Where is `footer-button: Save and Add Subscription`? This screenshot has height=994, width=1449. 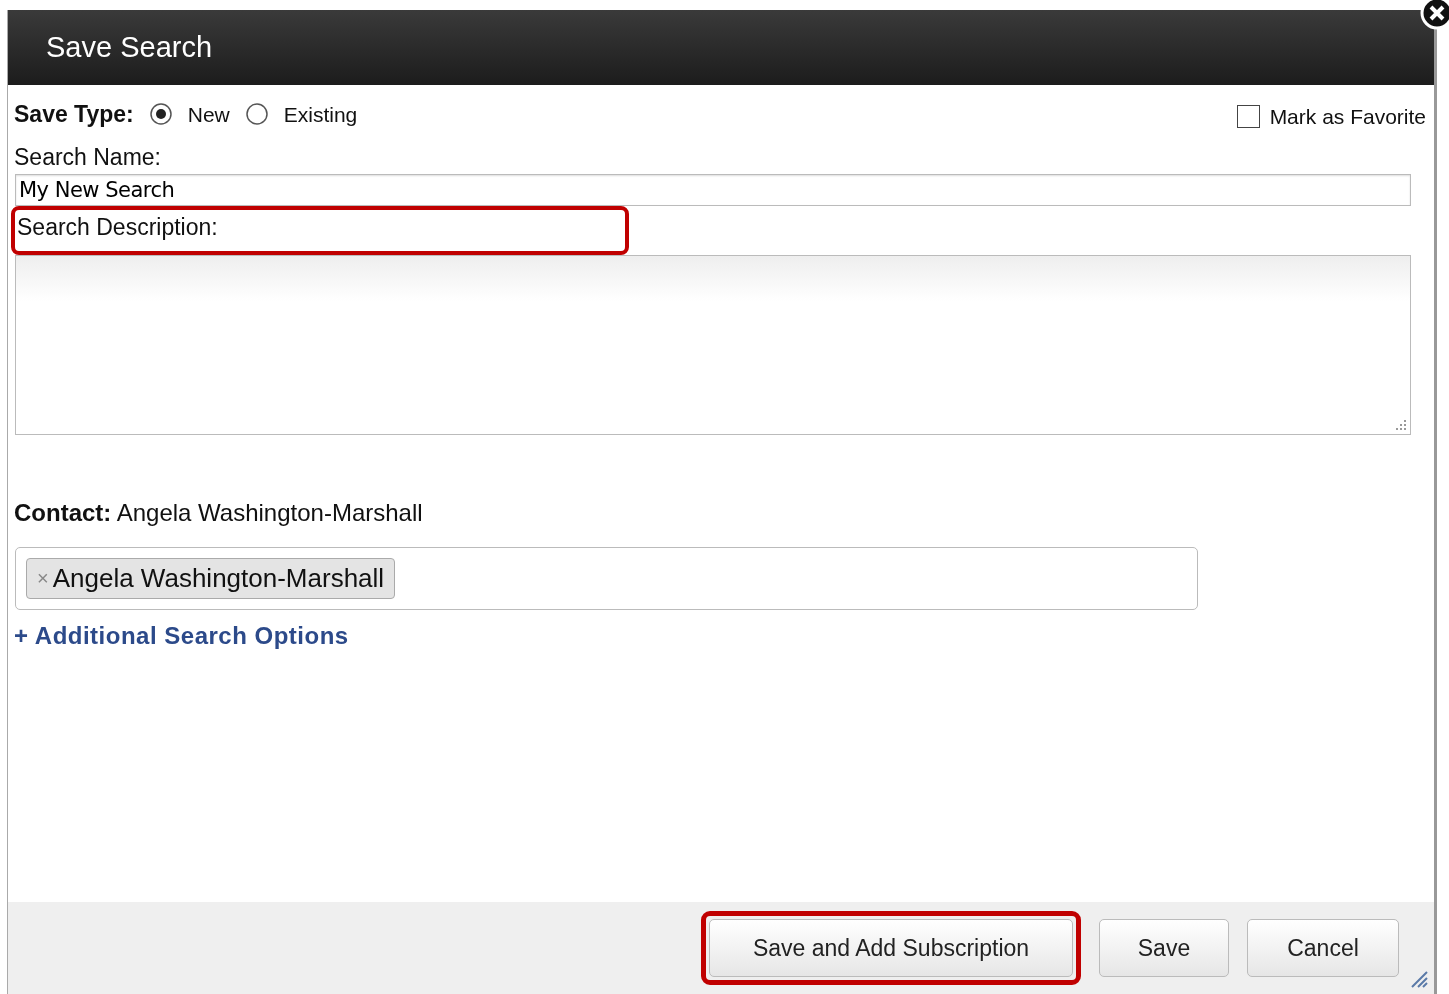 footer-button: Save and Add Subscription is located at coordinates (891, 948).